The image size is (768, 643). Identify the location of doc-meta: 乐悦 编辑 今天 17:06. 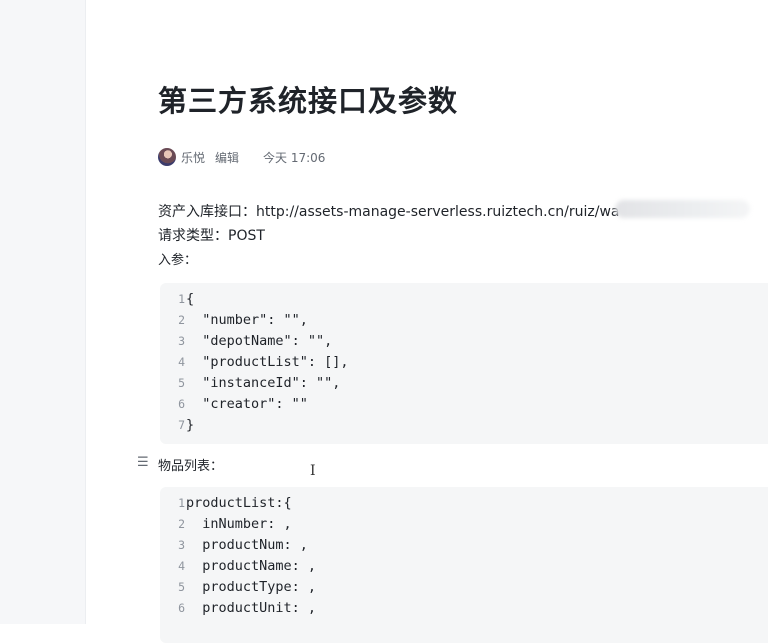
(241, 157).